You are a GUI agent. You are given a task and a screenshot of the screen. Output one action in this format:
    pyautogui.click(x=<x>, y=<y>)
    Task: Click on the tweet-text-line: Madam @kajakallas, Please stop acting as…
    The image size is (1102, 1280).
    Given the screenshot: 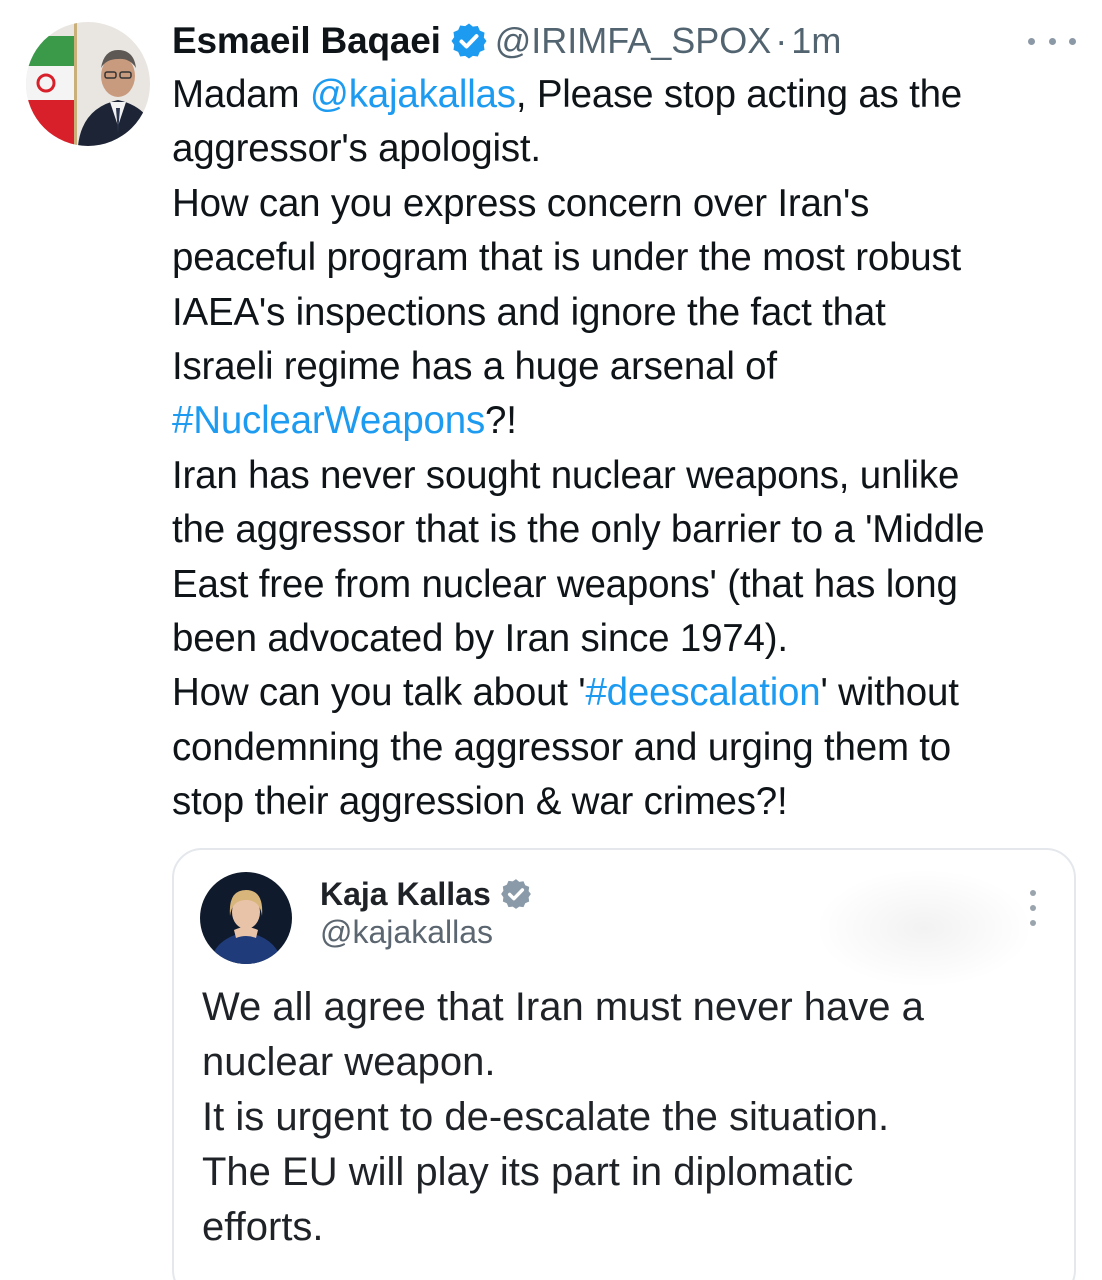 What is the action you would take?
    pyautogui.click(x=632, y=95)
    